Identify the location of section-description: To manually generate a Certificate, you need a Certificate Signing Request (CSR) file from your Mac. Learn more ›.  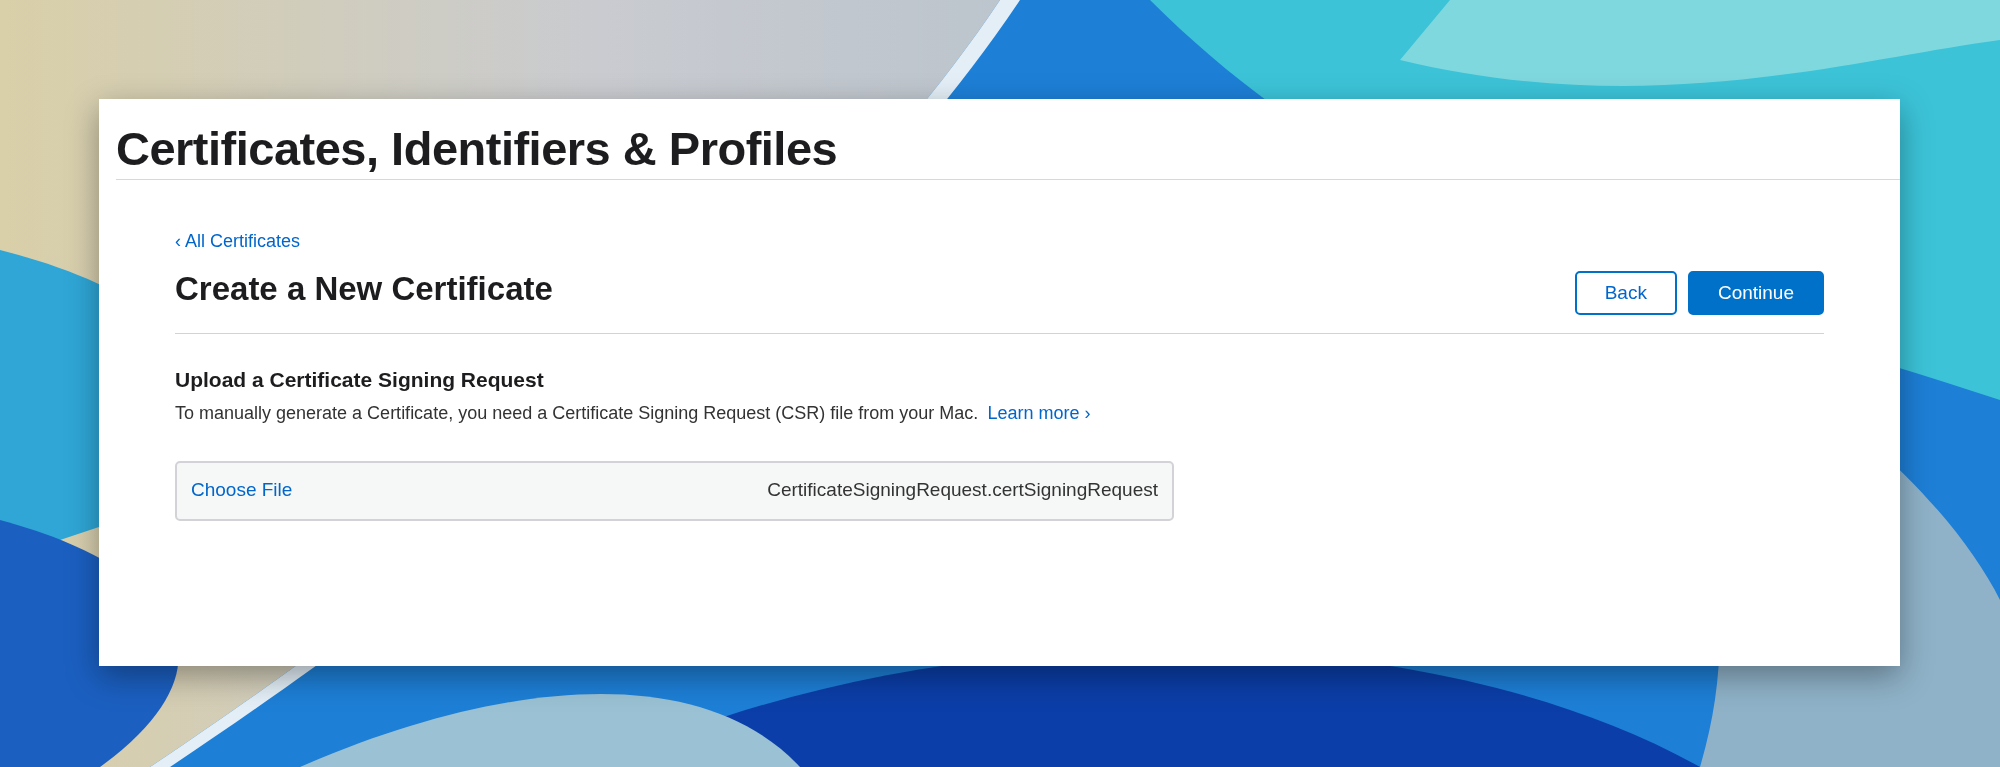
(633, 413).